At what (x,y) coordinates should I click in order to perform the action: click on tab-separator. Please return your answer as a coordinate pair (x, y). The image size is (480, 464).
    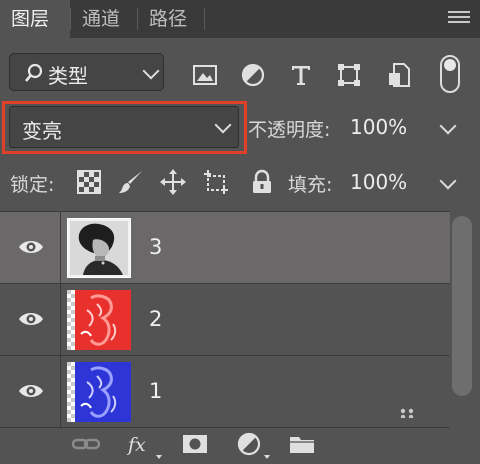
    Looking at the image, I should click on (204, 19).